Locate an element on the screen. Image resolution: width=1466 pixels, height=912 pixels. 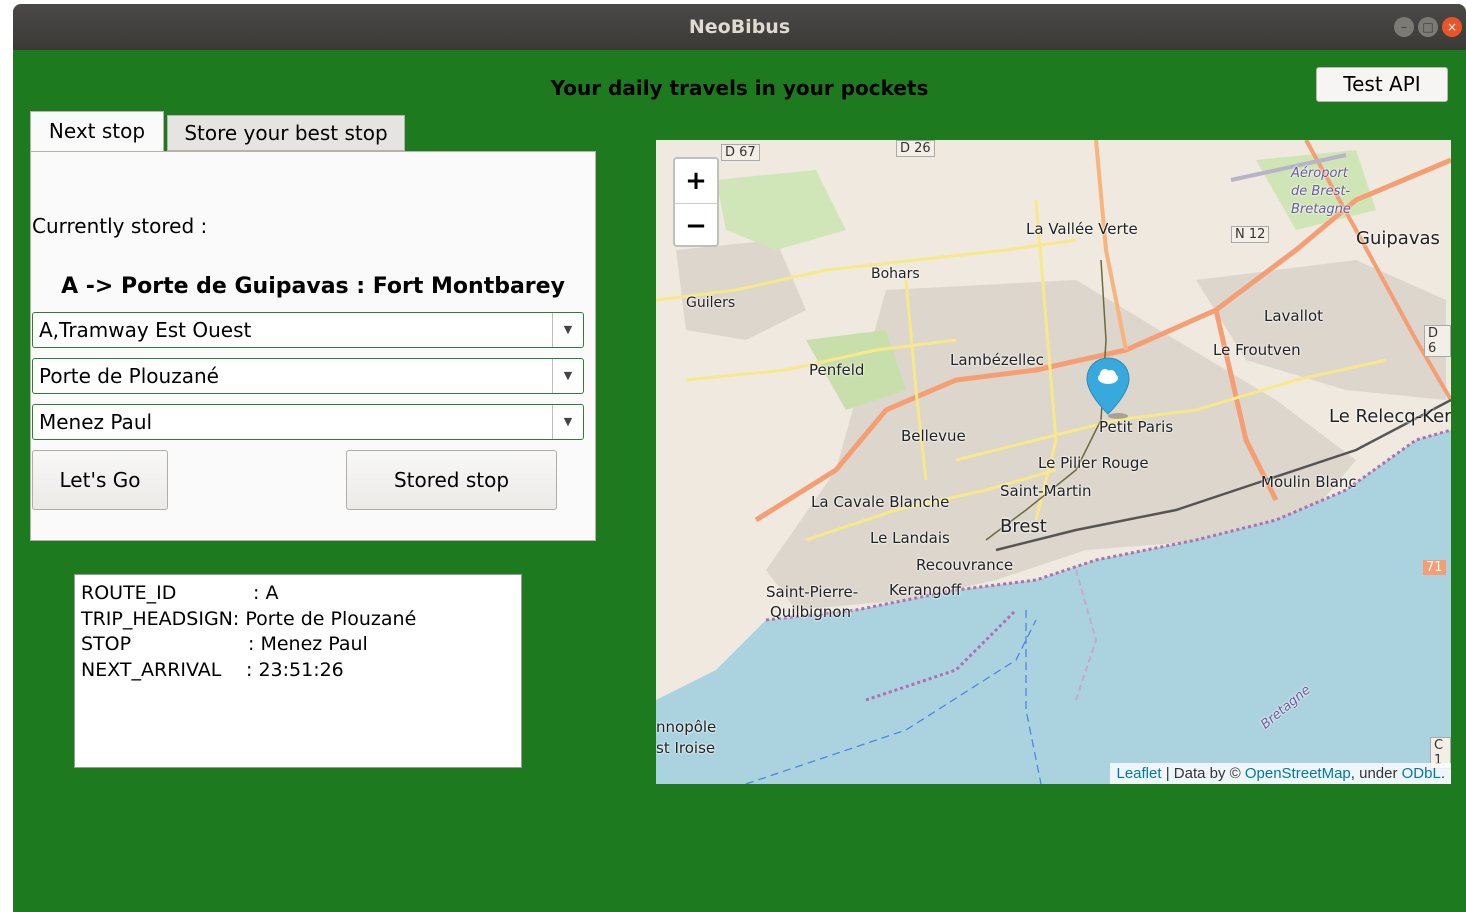
zoom-out-button: − is located at coordinates (696, 226).